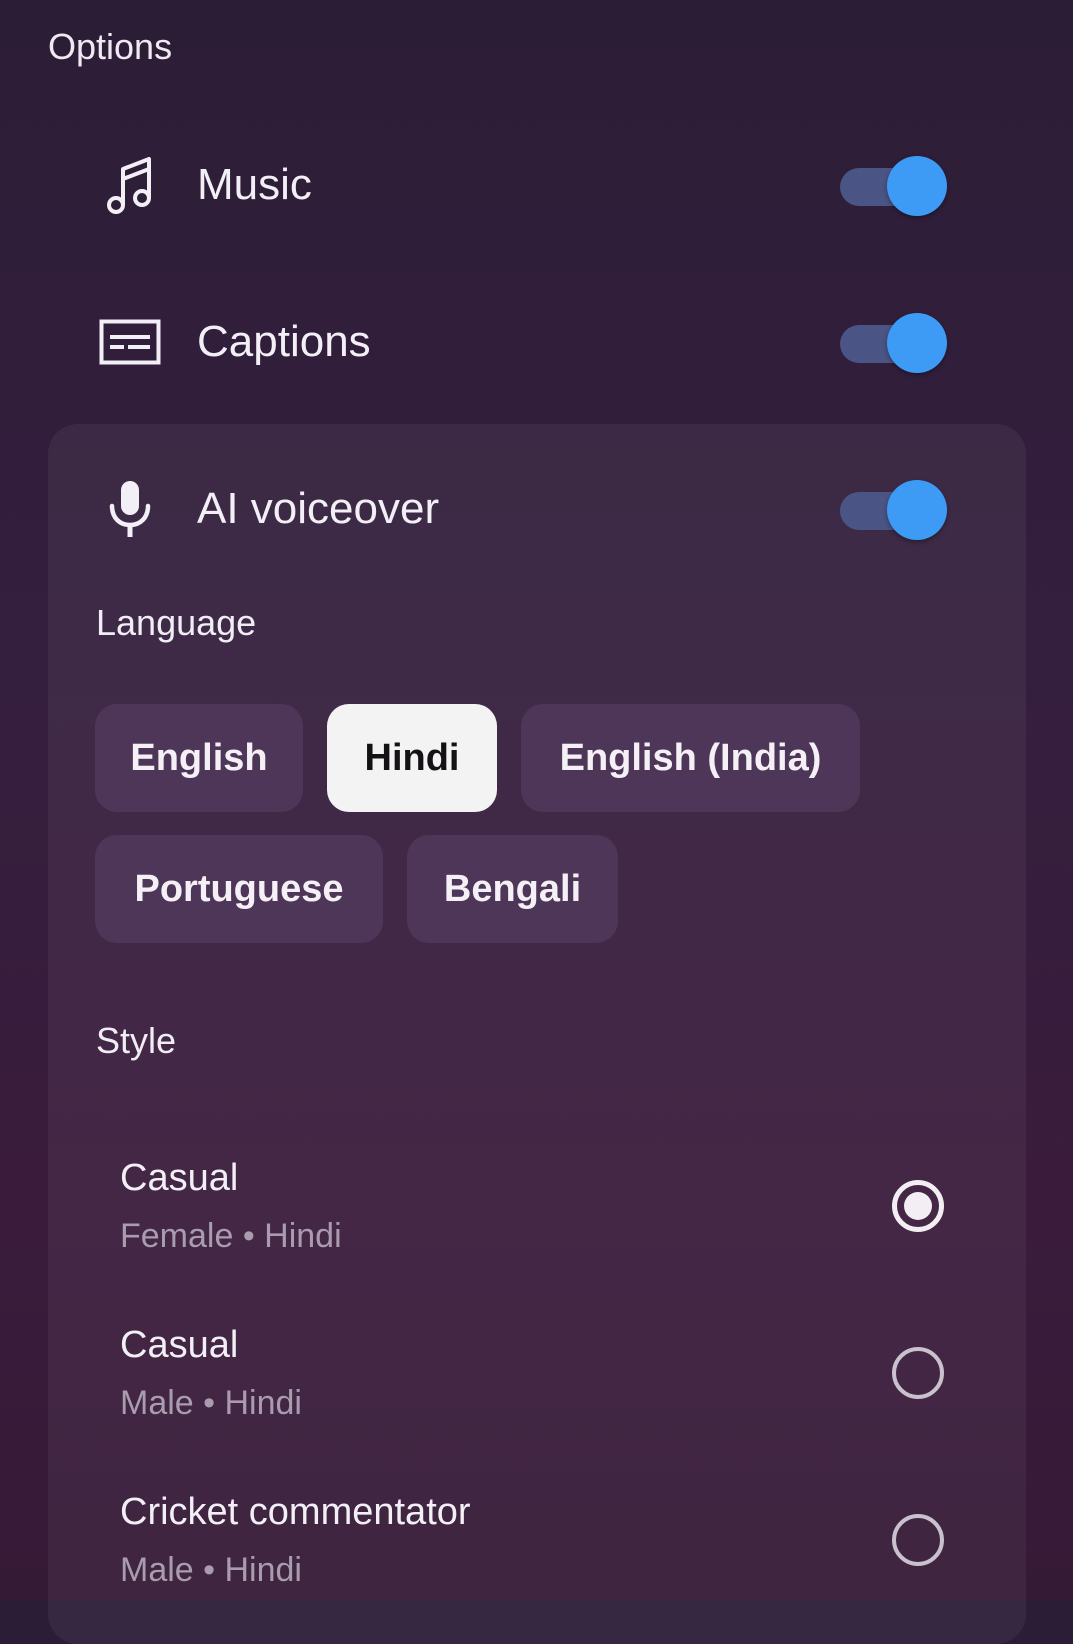 Image resolution: width=1073 pixels, height=1644 pixels. I want to click on music-note-icon, so click(130, 185).